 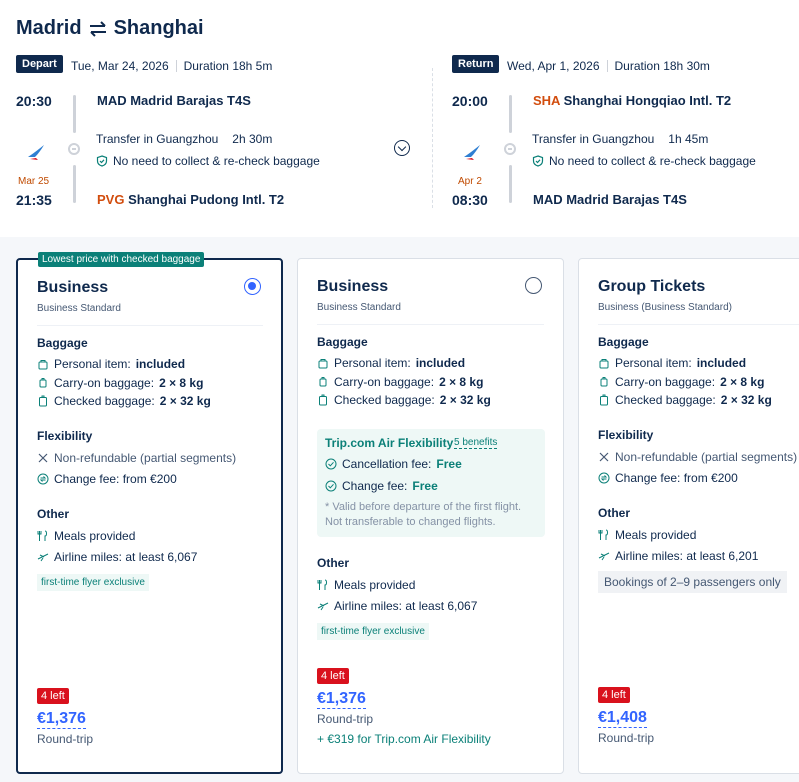 What do you see at coordinates (228, 66) in the screenshot?
I see `depart-duration: Duration 18h 5m` at bounding box center [228, 66].